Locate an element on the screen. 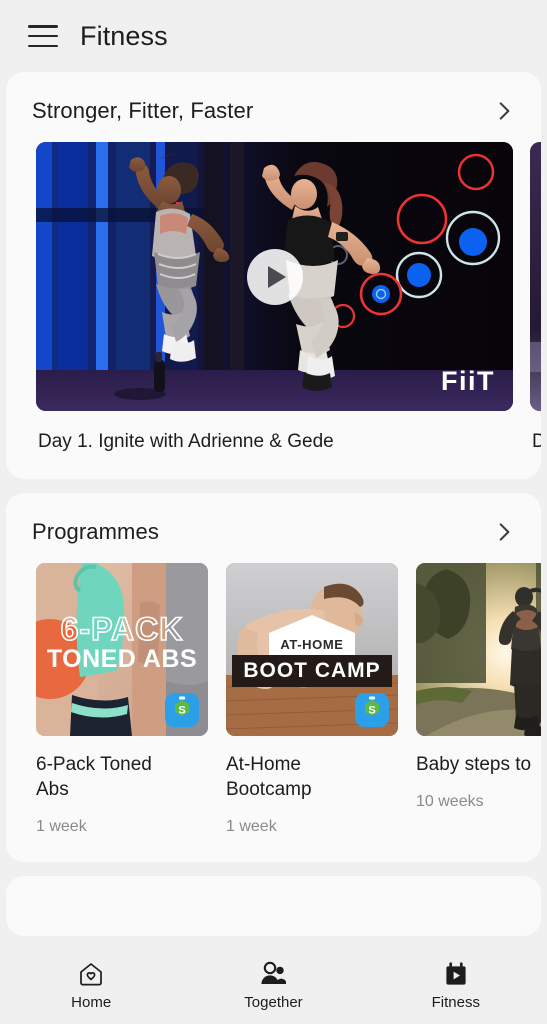 The width and height of the screenshot is (547, 1024). bottom-navigation-bar: Home Together Fitness is located at coordinates (273, 986).